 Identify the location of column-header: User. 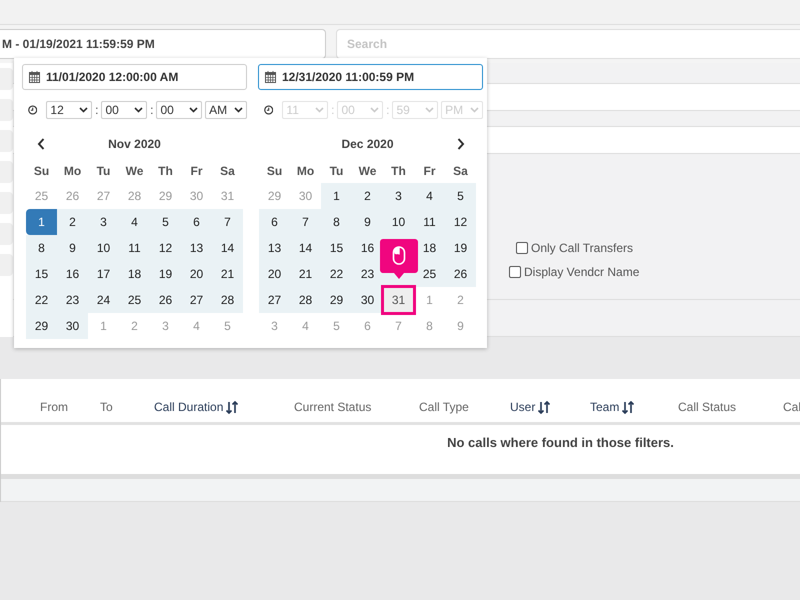
(550, 407).